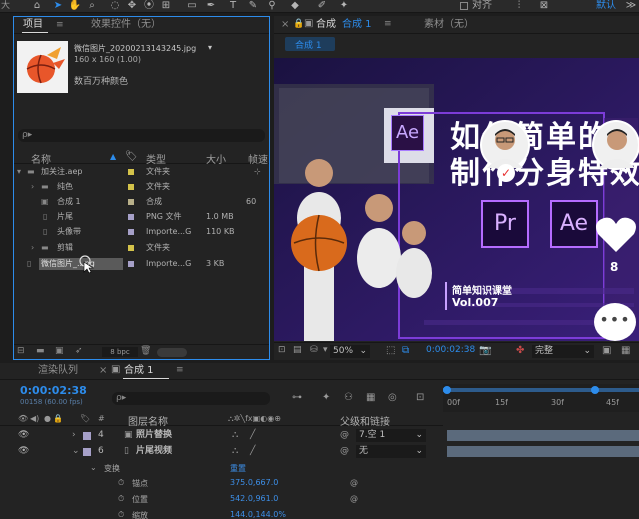 Image resolution: width=639 pixels, height=519 pixels. I want to click on snap-edges-icon: ⫶, so click(519, 6).